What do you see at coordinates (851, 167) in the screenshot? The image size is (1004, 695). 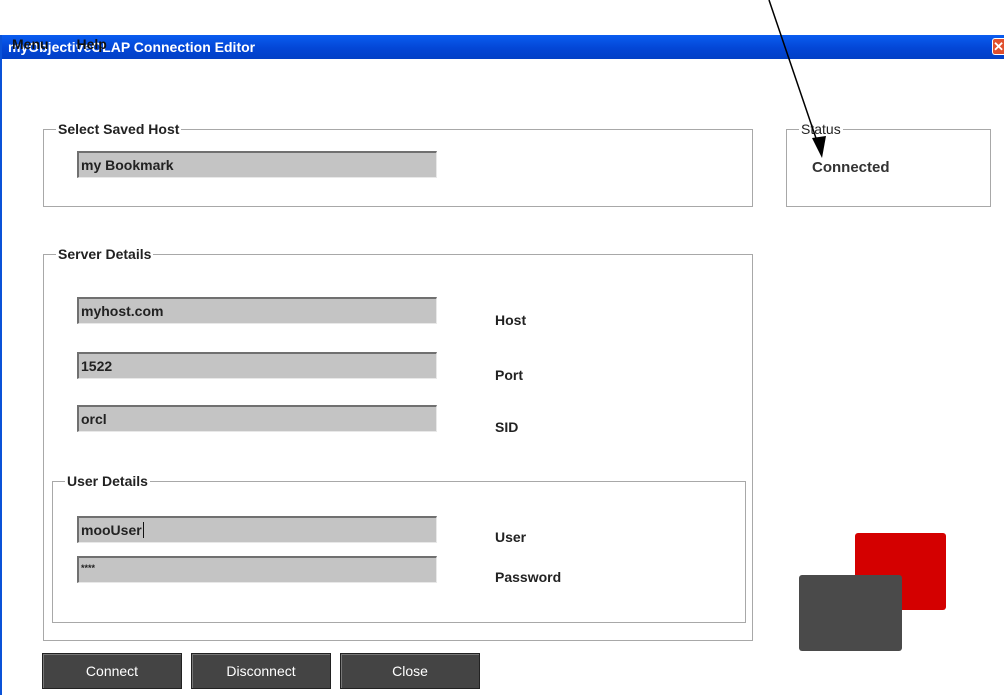 I see `status-text: Connected` at bounding box center [851, 167].